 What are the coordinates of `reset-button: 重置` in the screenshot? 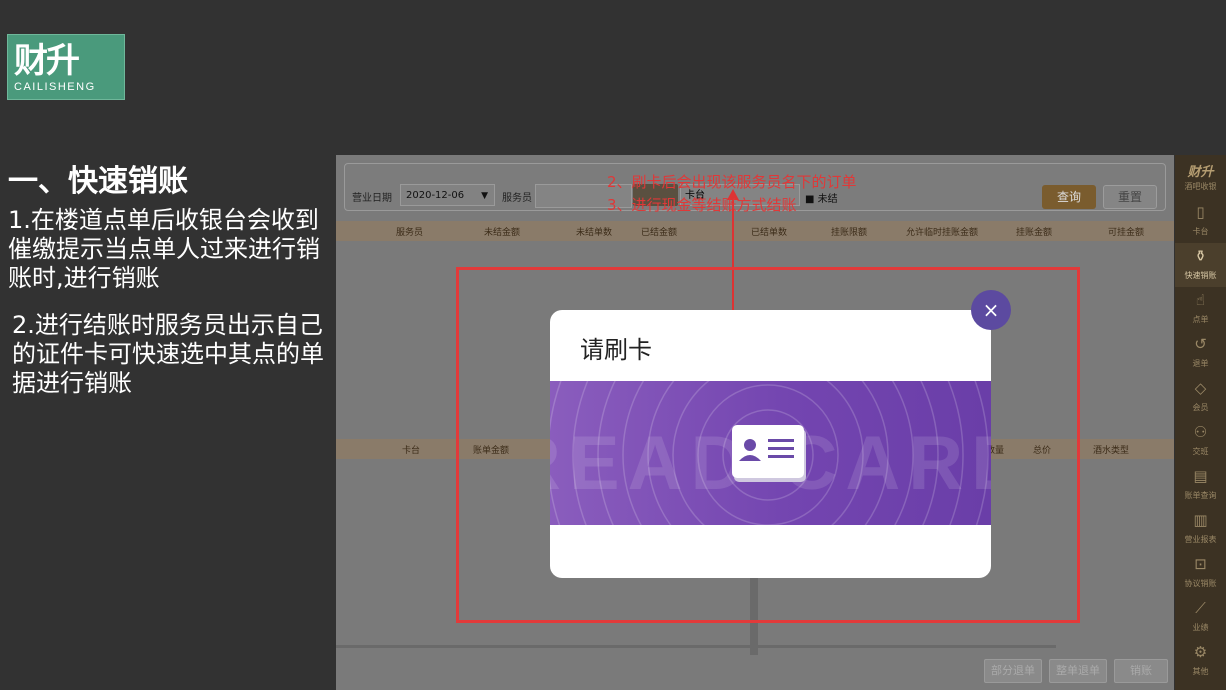 It's located at (1130, 197).